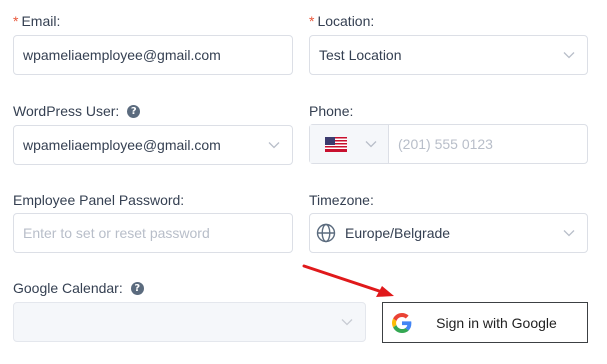 This screenshot has height=364, width=607. What do you see at coordinates (448, 233) in the screenshot?
I see `timezone-select: Europe/Belgrade` at bounding box center [448, 233].